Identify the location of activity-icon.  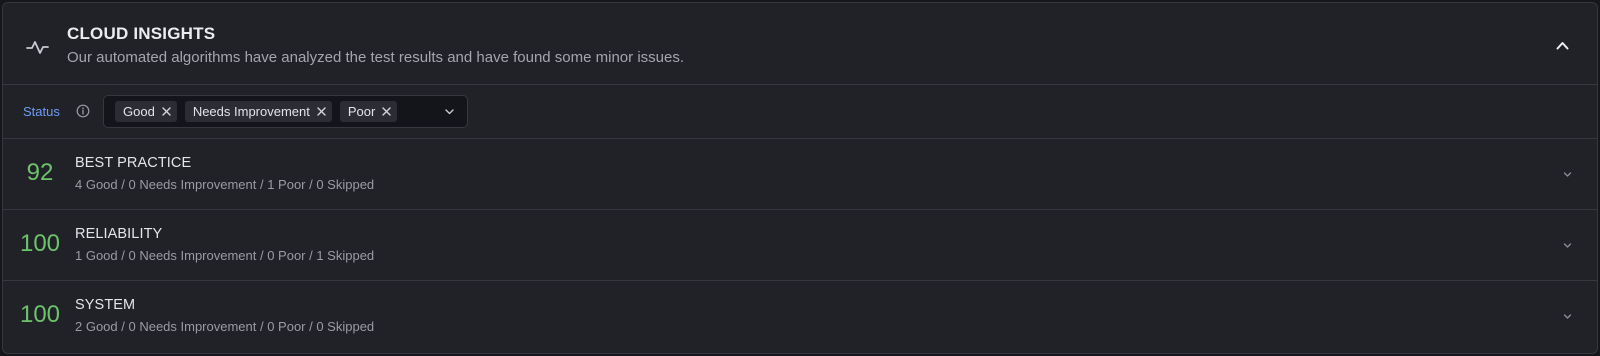
(37, 47).